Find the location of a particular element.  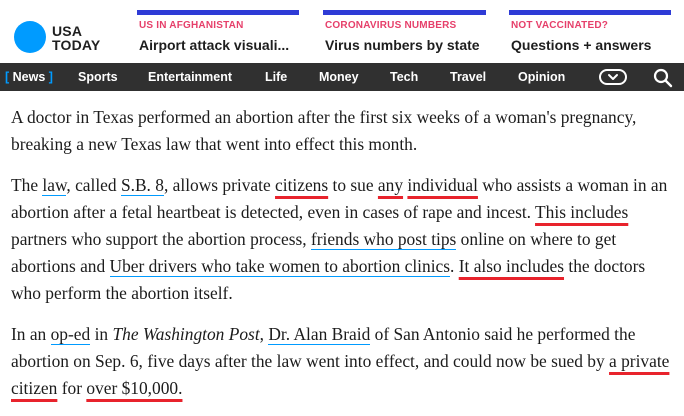

promo-vaccination: NOT VACCINATED? Questions + answers is located at coordinates (581, 36).